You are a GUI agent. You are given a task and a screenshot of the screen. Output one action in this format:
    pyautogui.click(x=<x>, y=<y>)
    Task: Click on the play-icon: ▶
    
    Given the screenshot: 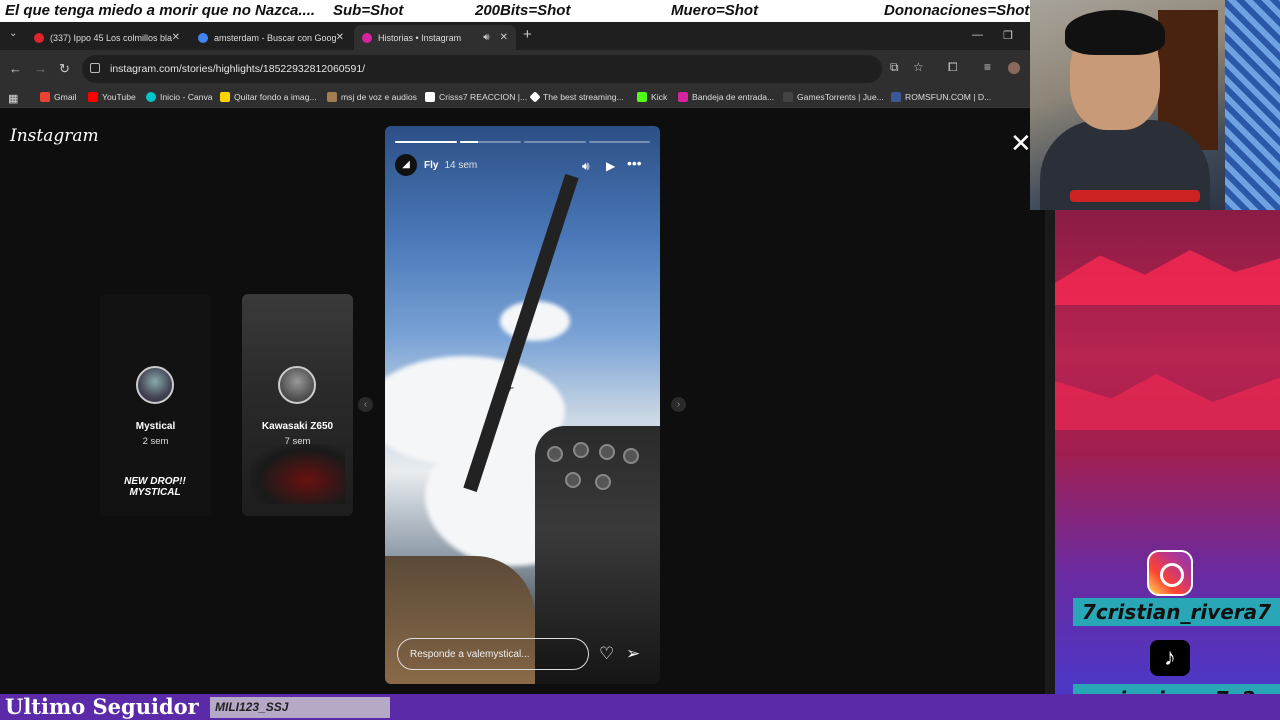 What is the action you would take?
    pyautogui.click(x=610, y=166)
    